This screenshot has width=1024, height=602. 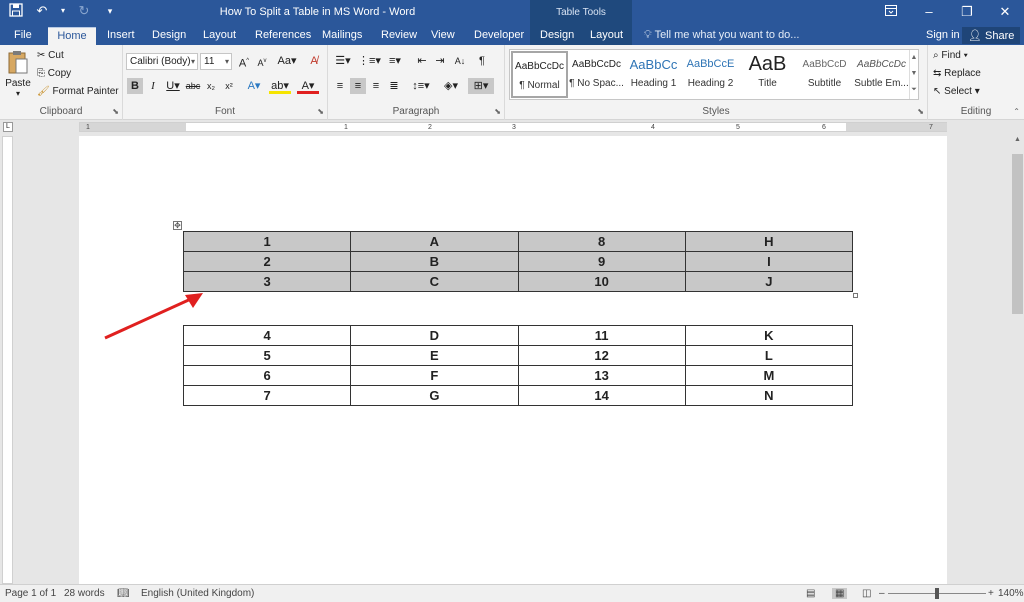 What do you see at coordinates (267, 355) in the screenshot?
I see `table-cell: 5` at bounding box center [267, 355].